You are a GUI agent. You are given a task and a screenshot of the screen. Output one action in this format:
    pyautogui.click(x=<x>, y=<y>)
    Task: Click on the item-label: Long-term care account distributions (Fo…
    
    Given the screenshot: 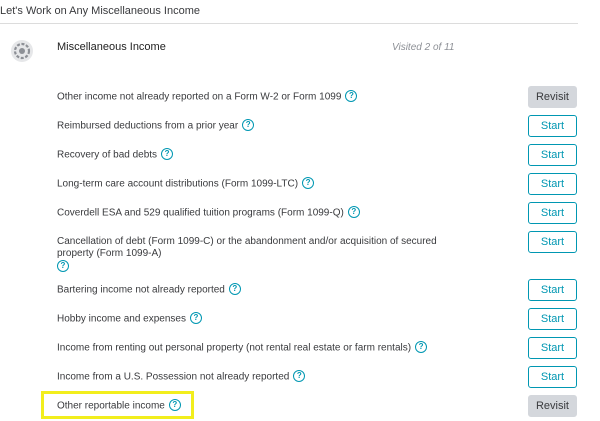 What is the action you would take?
    pyautogui.click(x=186, y=184)
    